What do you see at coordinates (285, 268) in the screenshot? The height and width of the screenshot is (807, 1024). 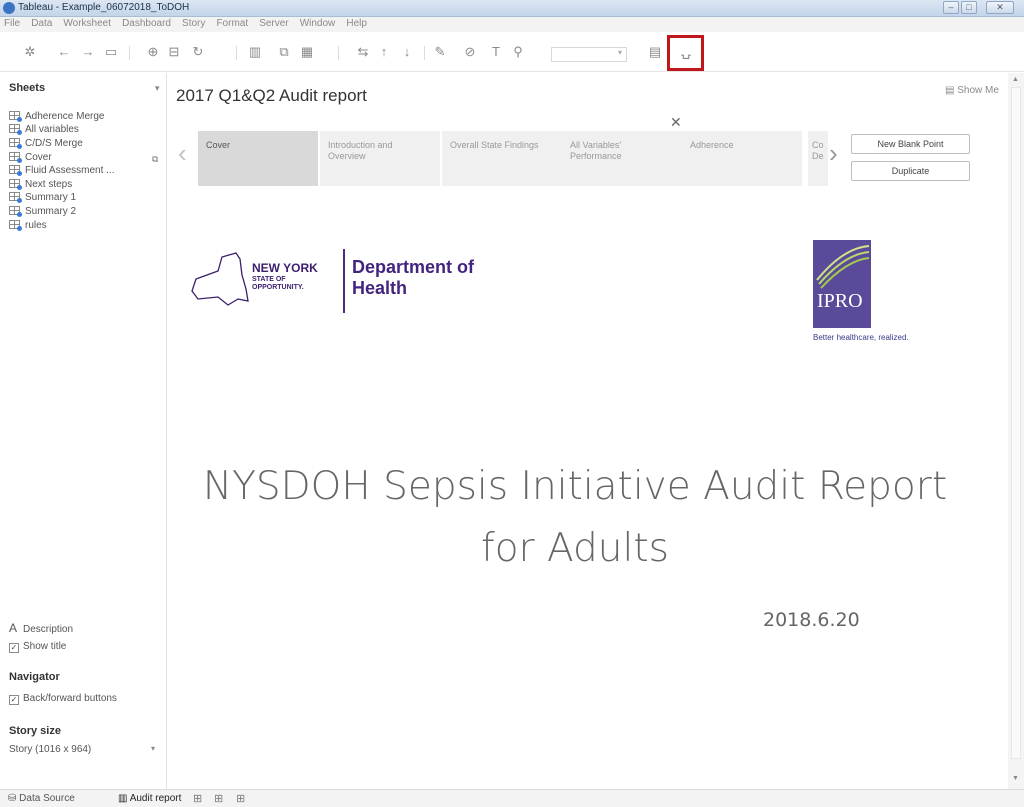 I see `nys-logo-name: NEW YORK` at bounding box center [285, 268].